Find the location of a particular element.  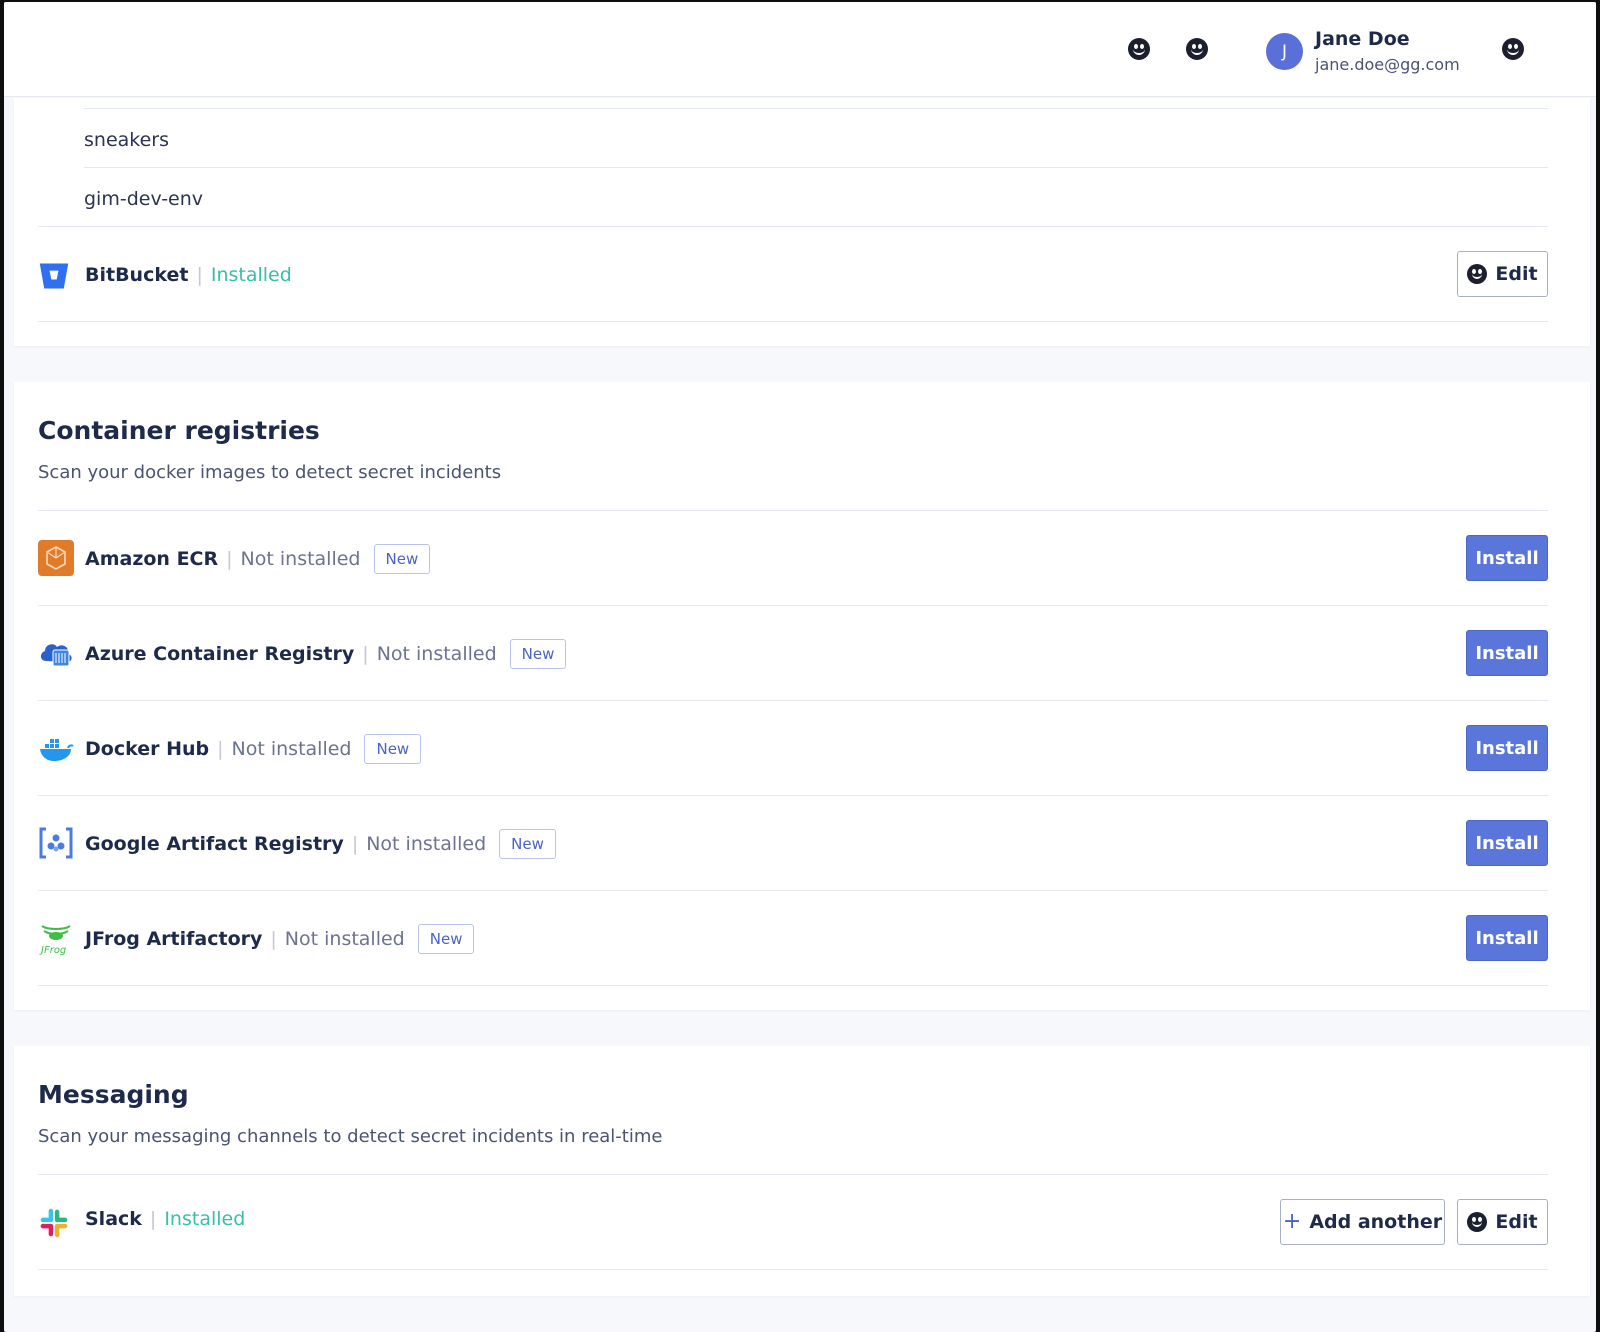

svg-text: JFrog is located at coordinates (52, 950).